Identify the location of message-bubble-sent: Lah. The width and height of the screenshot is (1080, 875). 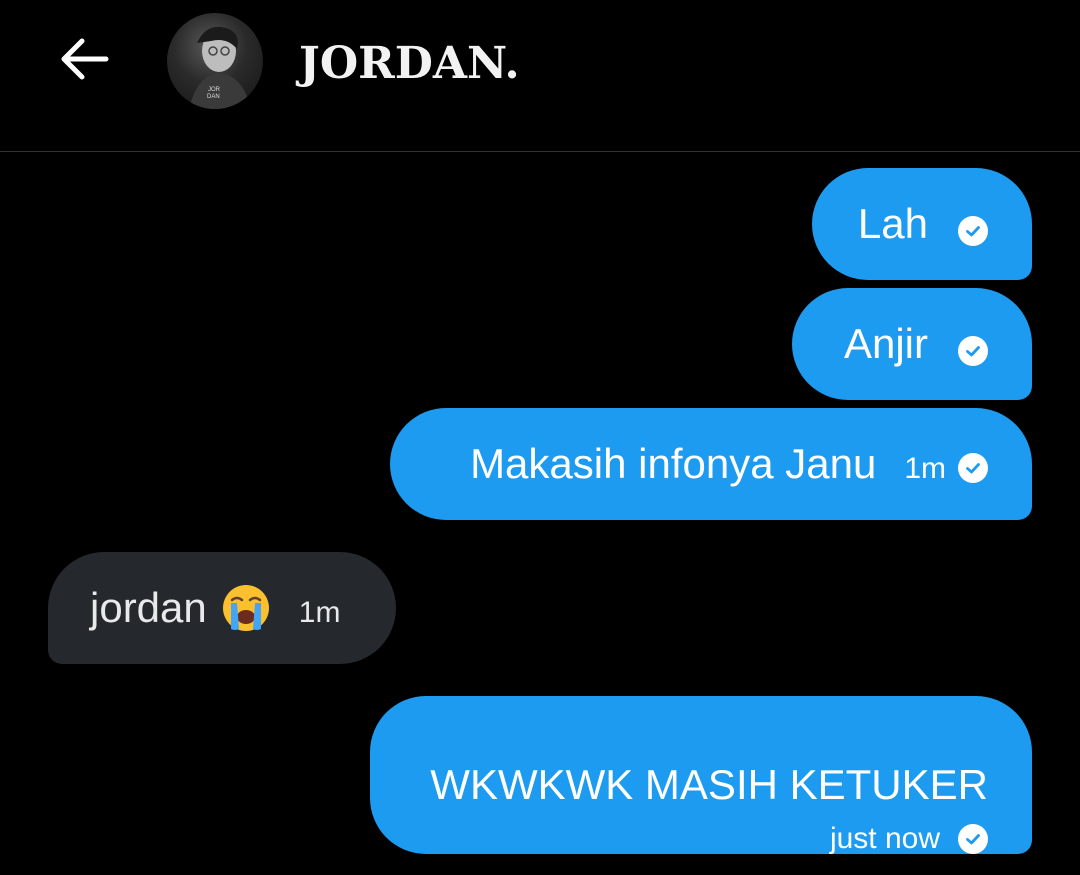
(922, 224).